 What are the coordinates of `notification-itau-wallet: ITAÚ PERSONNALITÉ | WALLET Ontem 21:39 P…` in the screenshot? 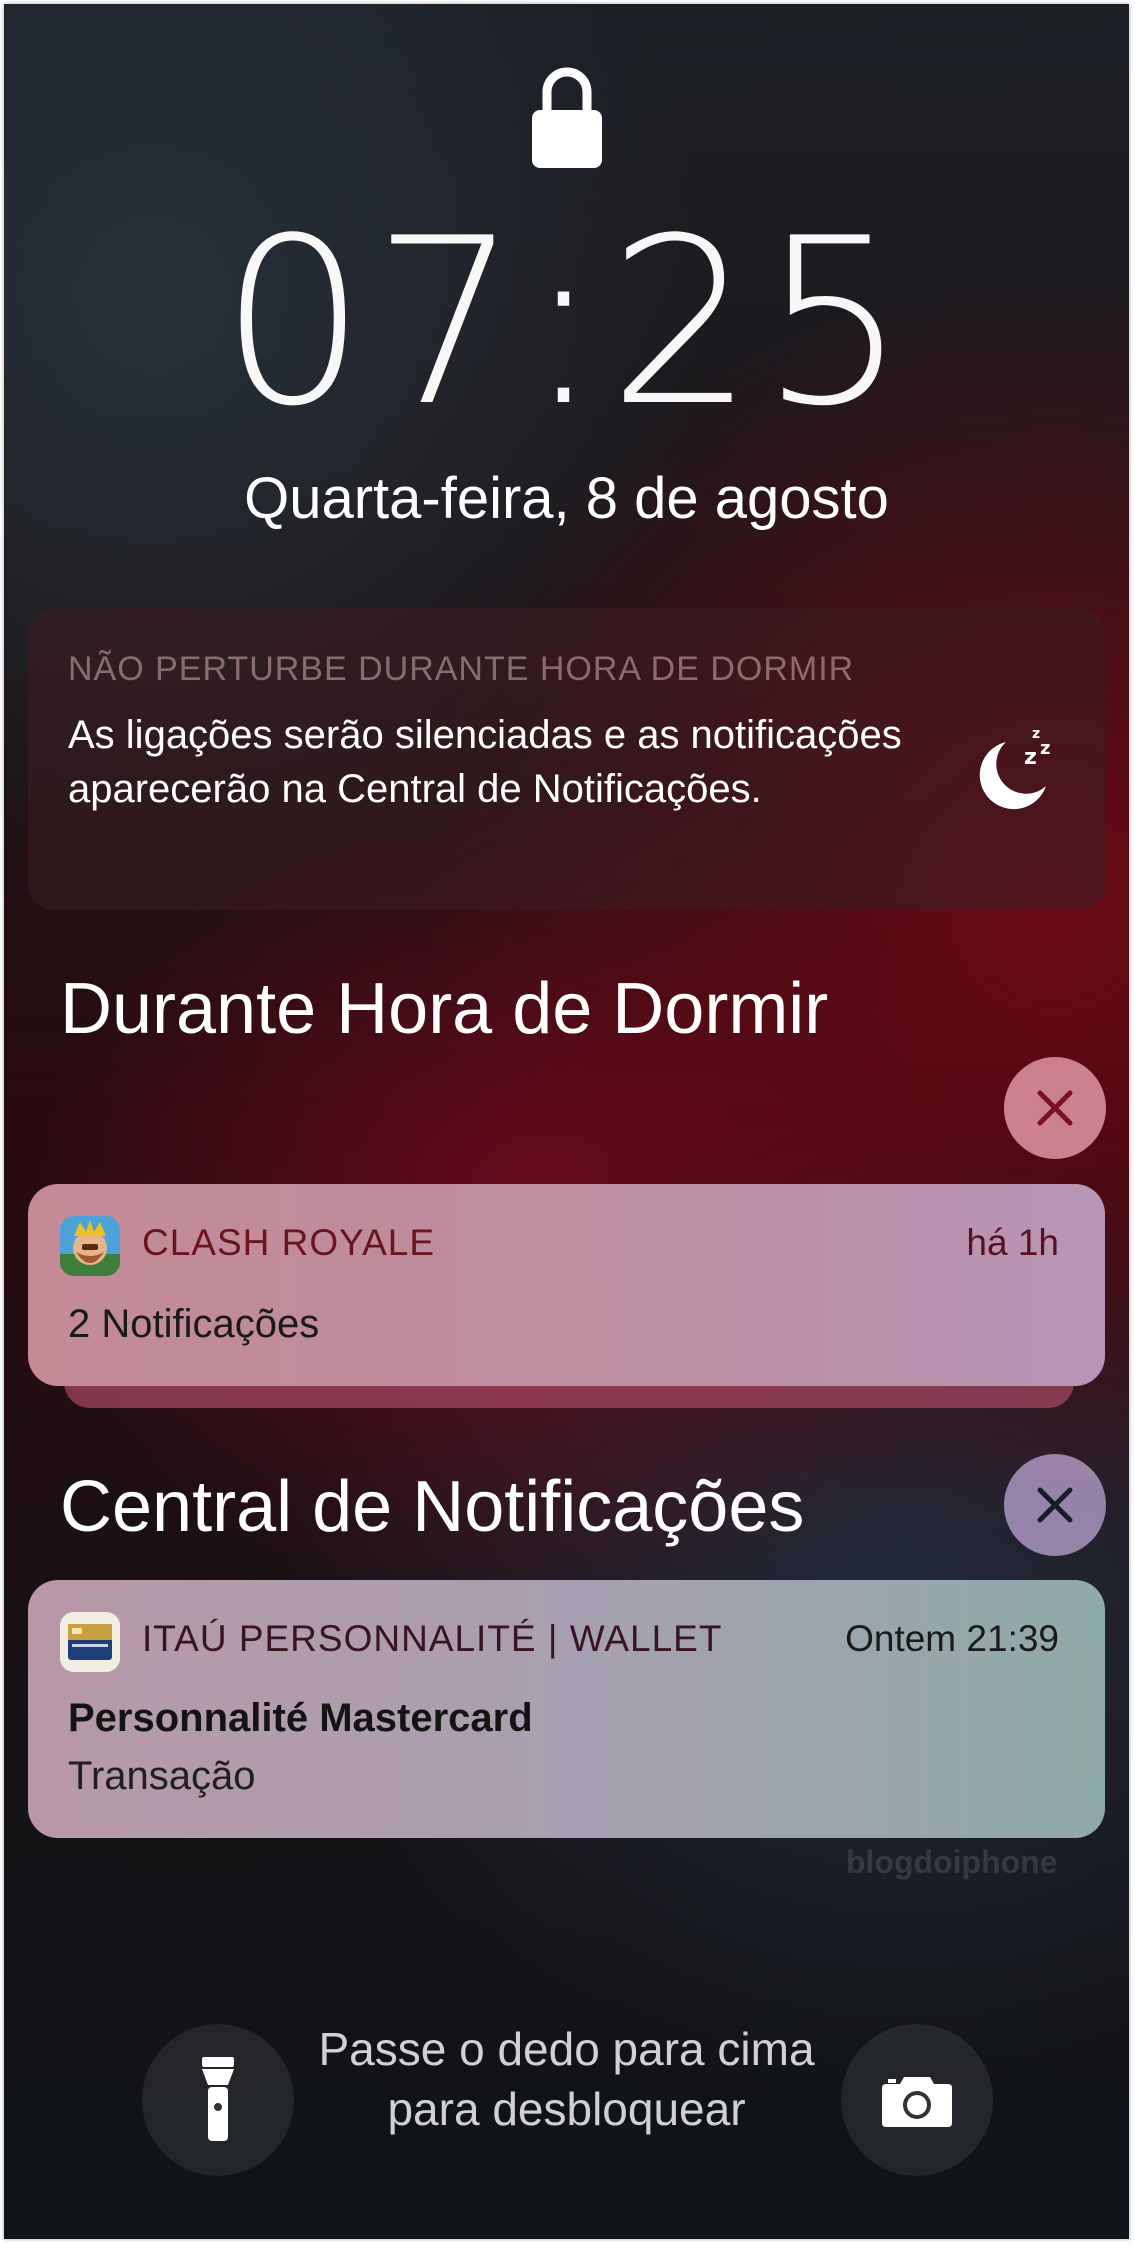 It's located at (566, 1709).